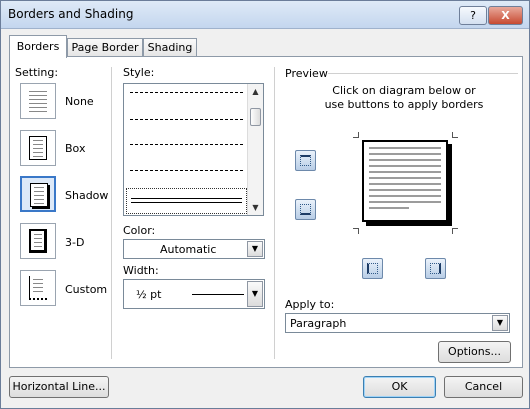  I want to click on color-value: Automatic, so click(188, 249).